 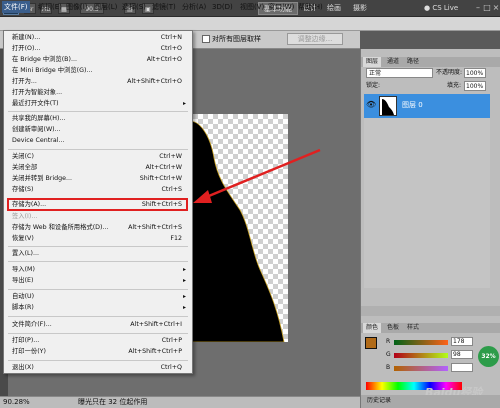 I want to click on annotation-arrow, so click(x=257, y=175).